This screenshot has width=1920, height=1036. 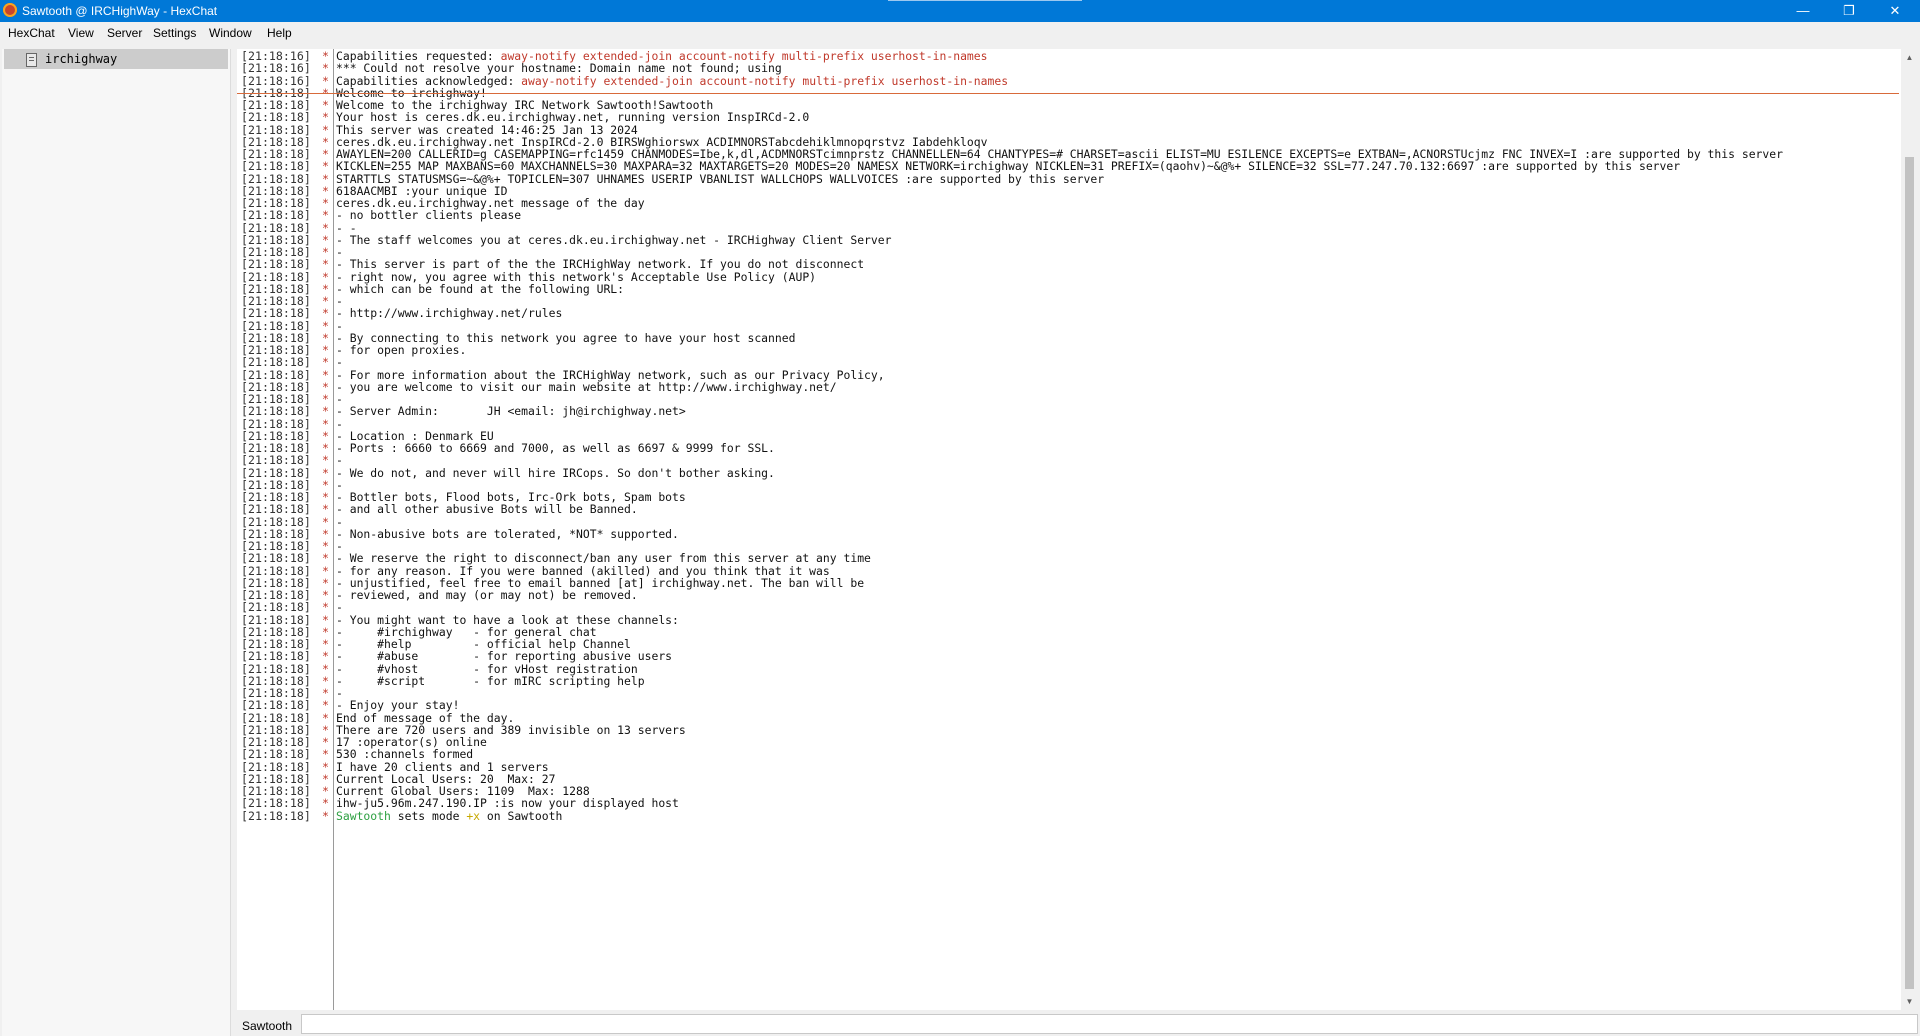 I want to click on menu-bar: HexChat View Server Settings Window Help, so click(x=960, y=33).